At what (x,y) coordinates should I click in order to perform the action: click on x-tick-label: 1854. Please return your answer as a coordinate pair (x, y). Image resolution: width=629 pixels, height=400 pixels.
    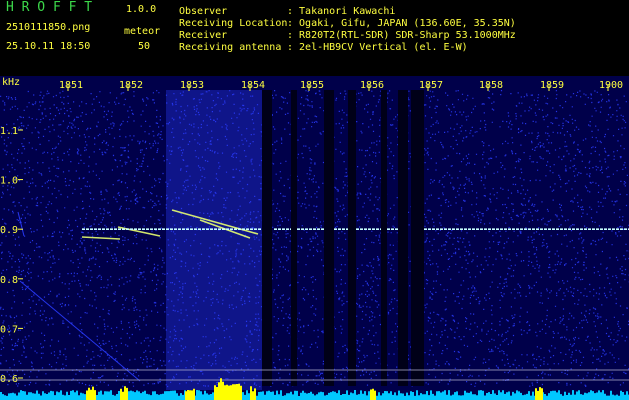
    Looking at the image, I should click on (253, 85).